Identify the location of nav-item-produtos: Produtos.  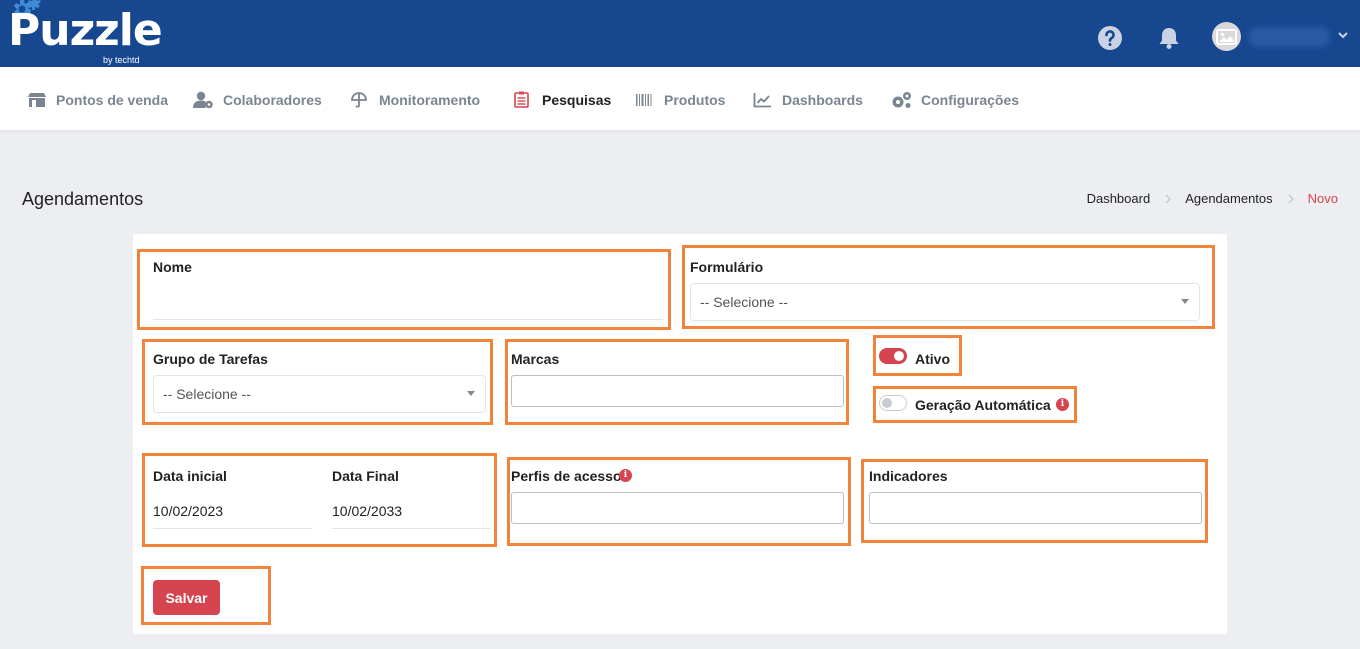
(680, 100).